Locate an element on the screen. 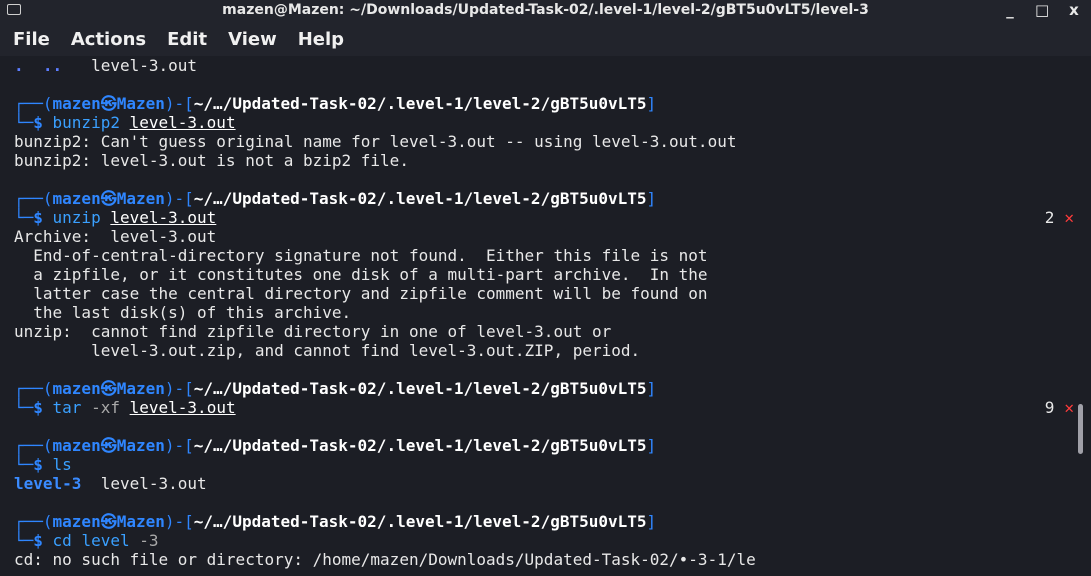 This screenshot has height=576, width=1091. exit-status: 9 ✕ is located at coordinates (1059, 407).